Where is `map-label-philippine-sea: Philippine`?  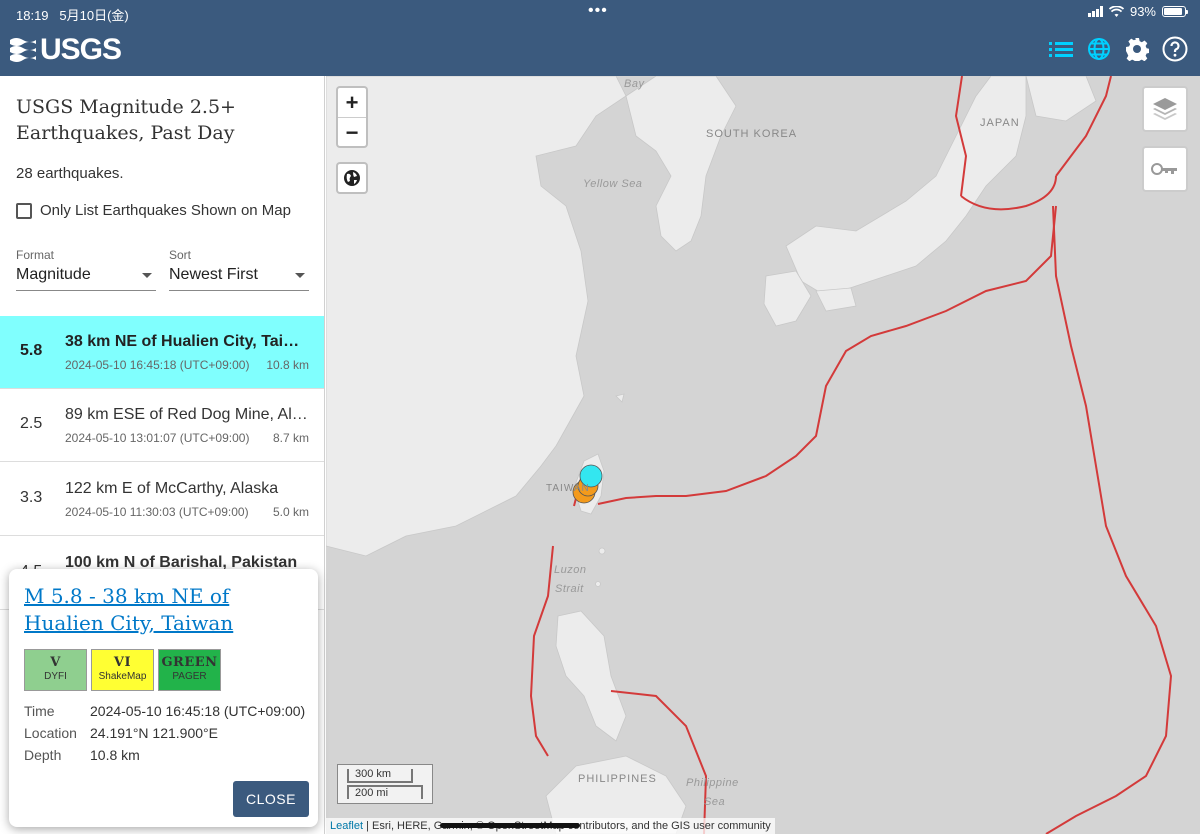
map-label-philippine-sea: Philippine is located at coordinates (712, 783).